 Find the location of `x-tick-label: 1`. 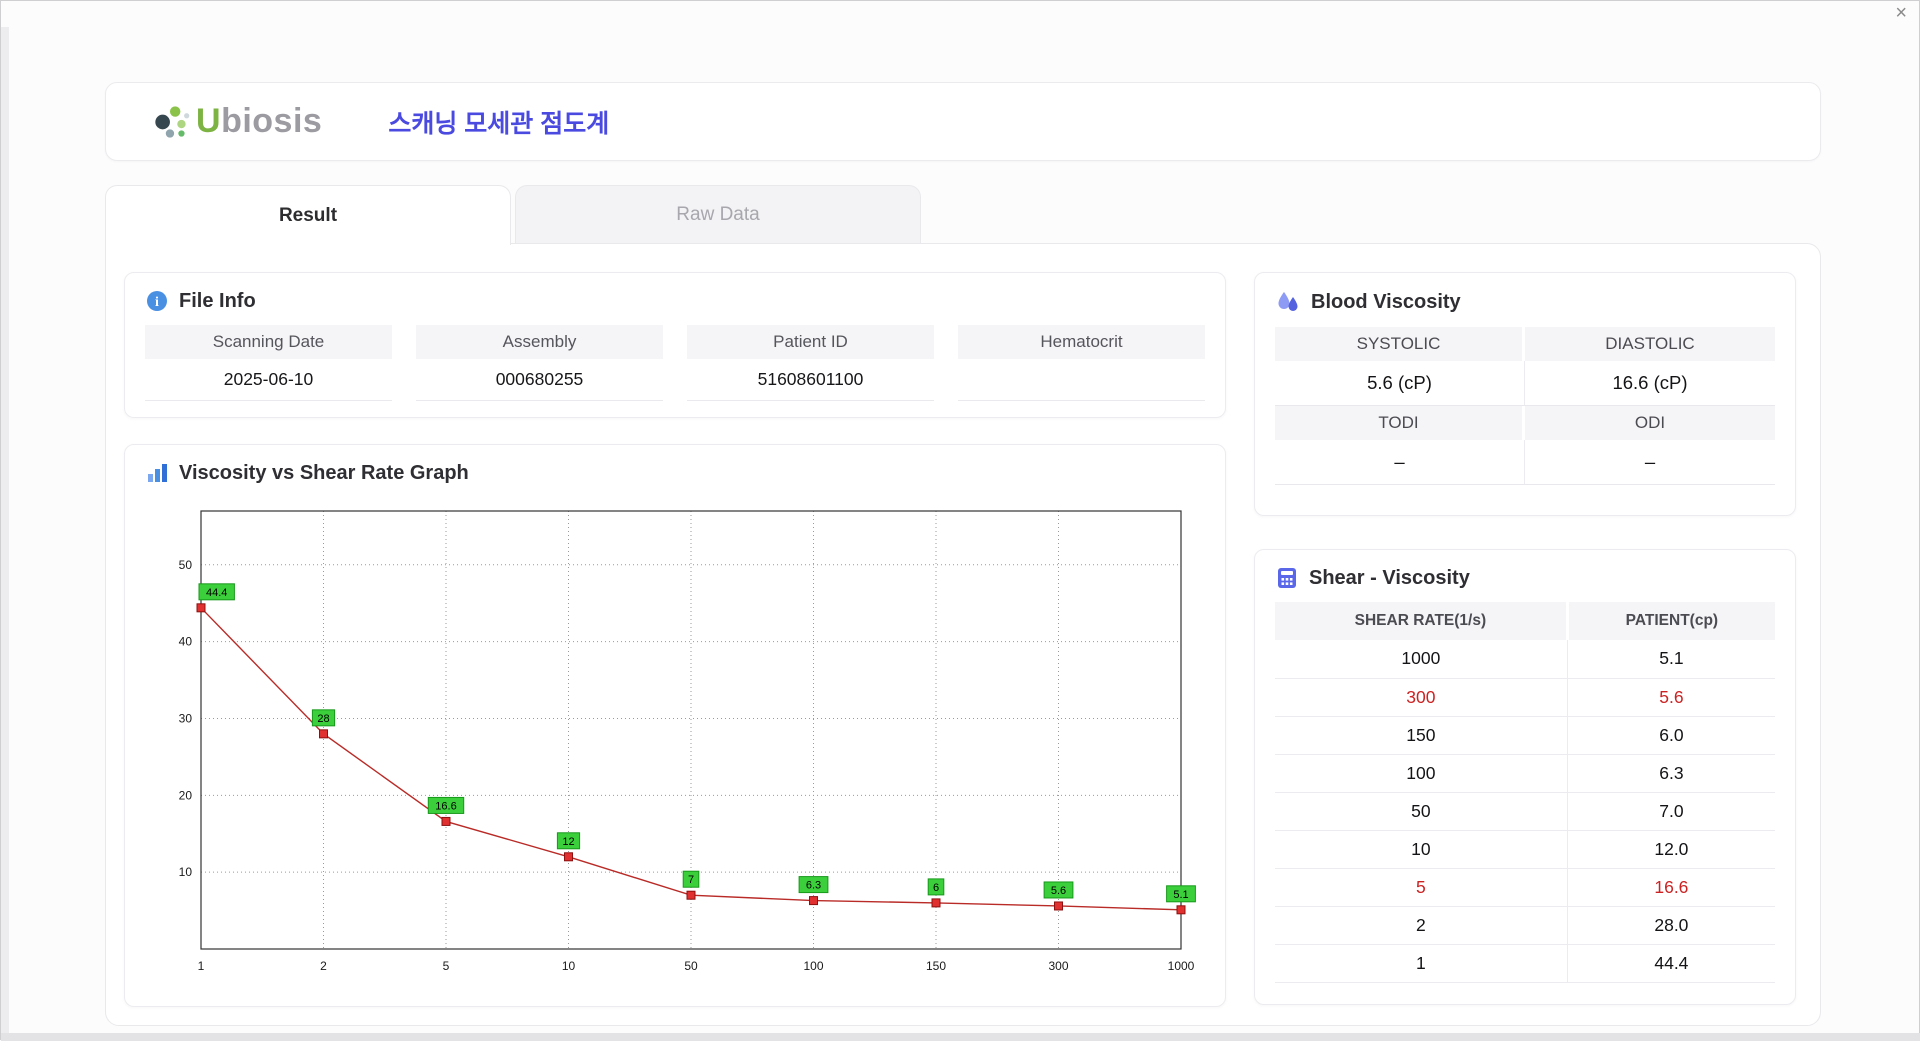

x-tick-label: 1 is located at coordinates (201, 966).